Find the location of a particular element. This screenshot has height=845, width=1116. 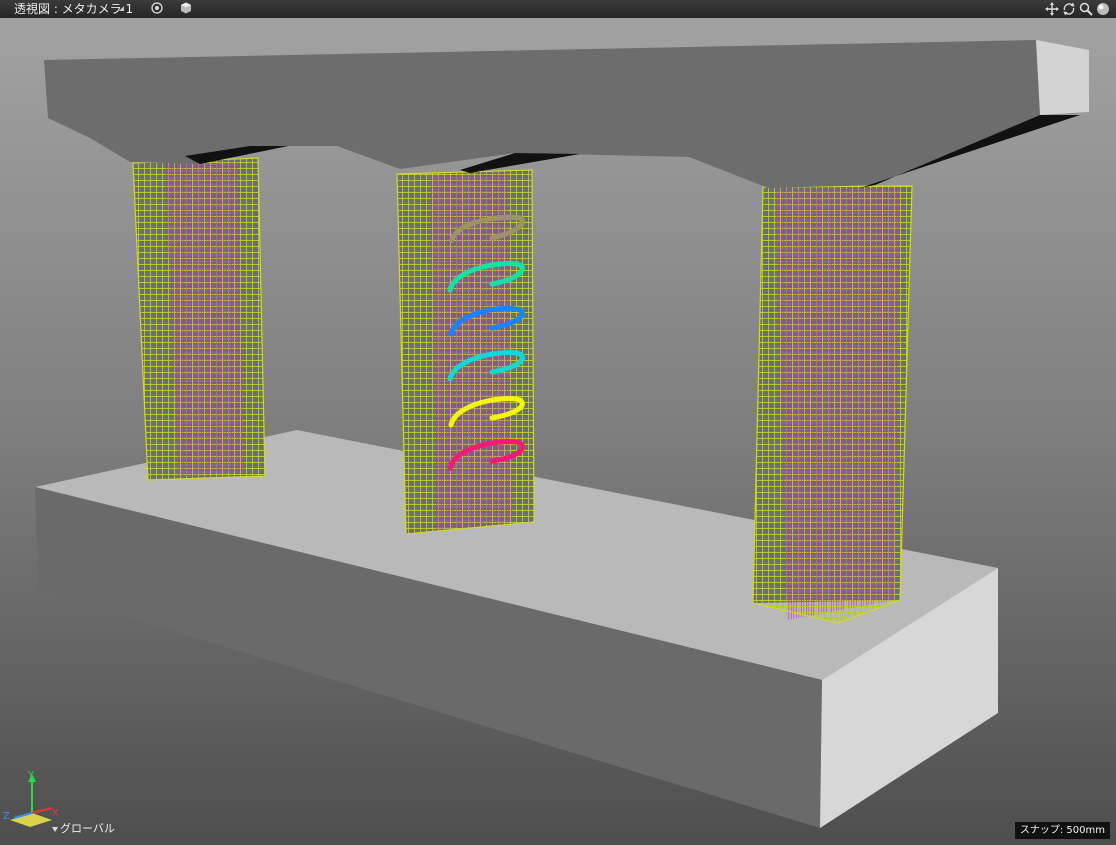

axis-x-label: X is located at coordinates (55, 813).